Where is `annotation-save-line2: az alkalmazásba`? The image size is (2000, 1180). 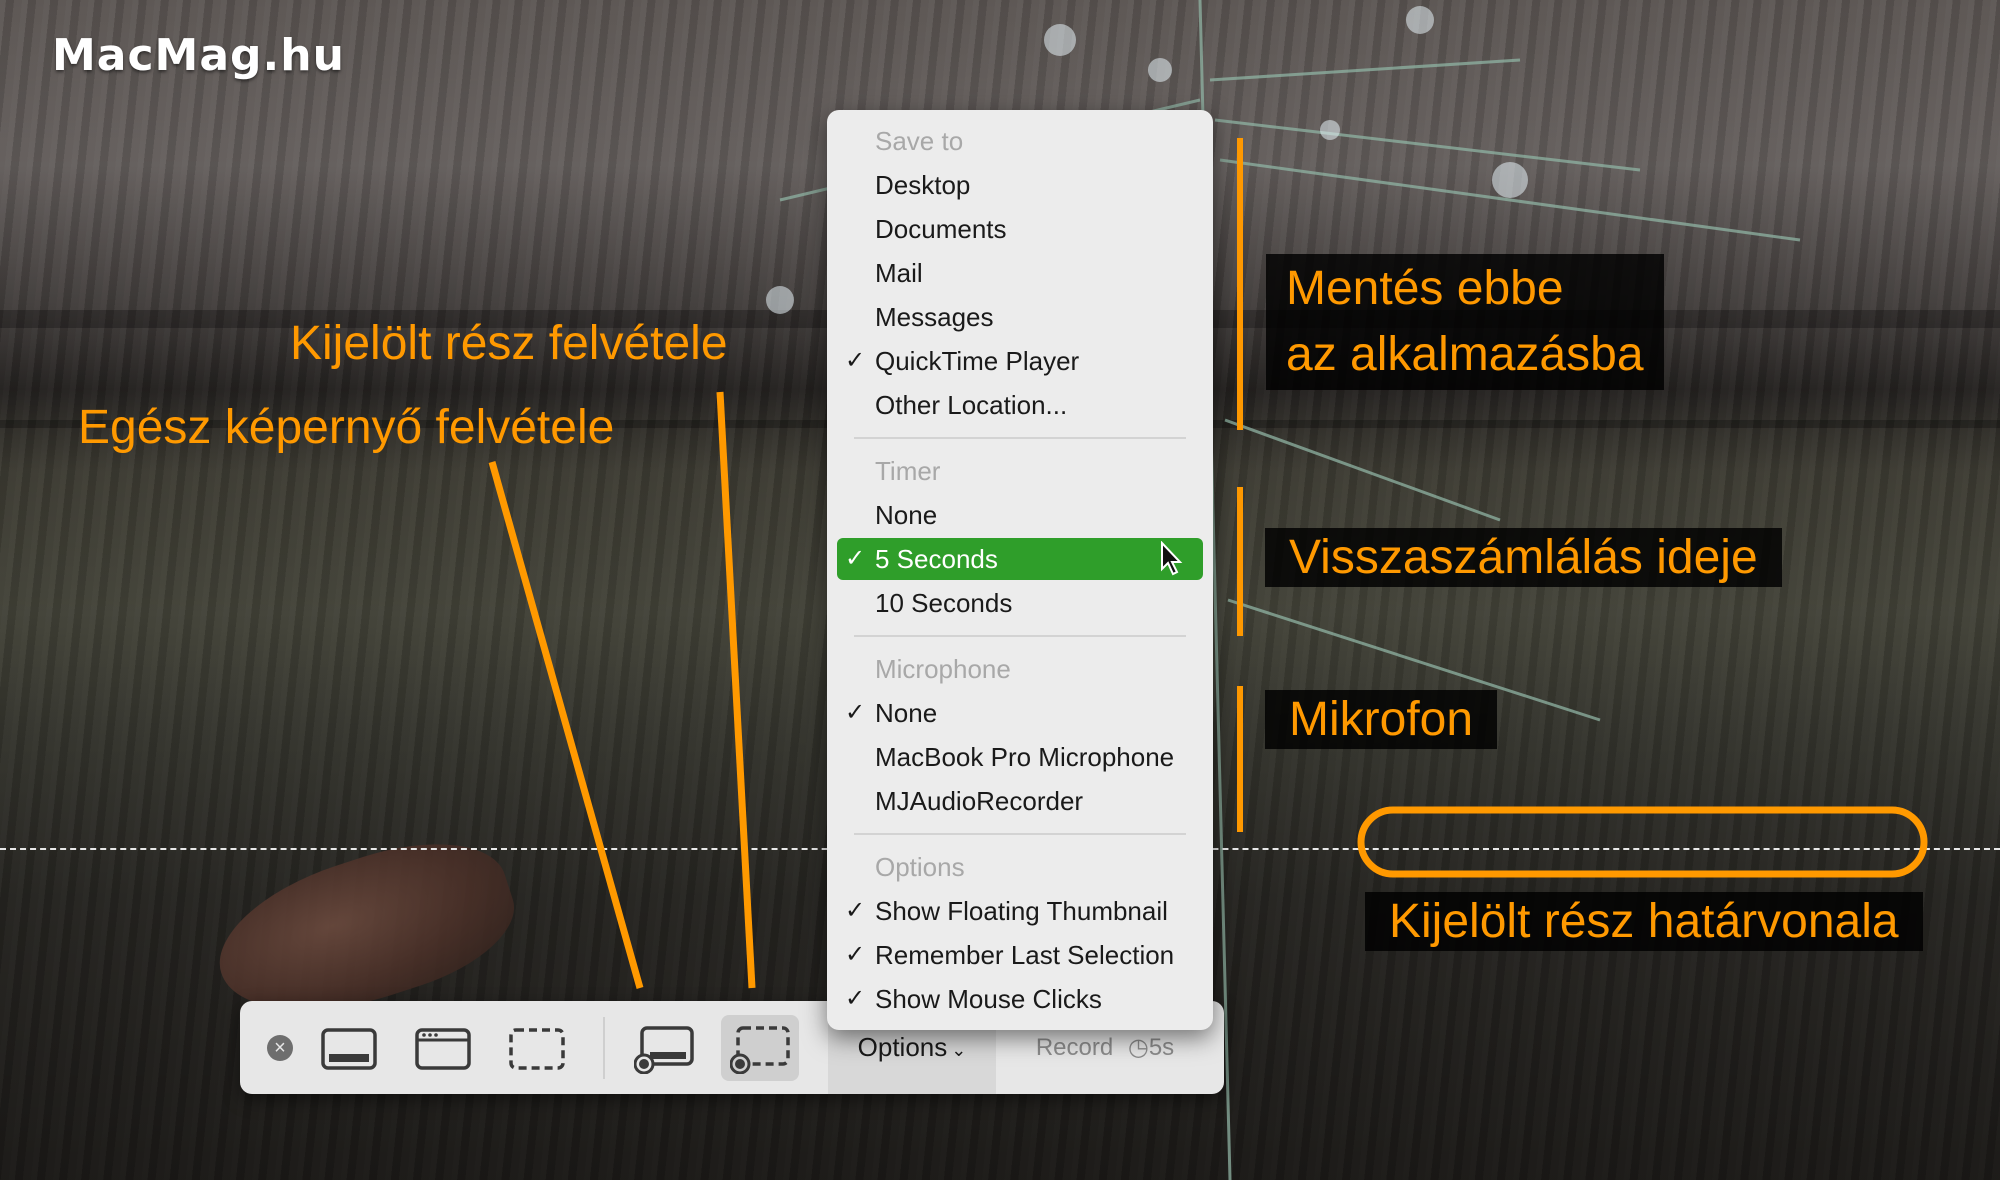
annotation-save-line2: az alkalmazásba is located at coordinates (1465, 354).